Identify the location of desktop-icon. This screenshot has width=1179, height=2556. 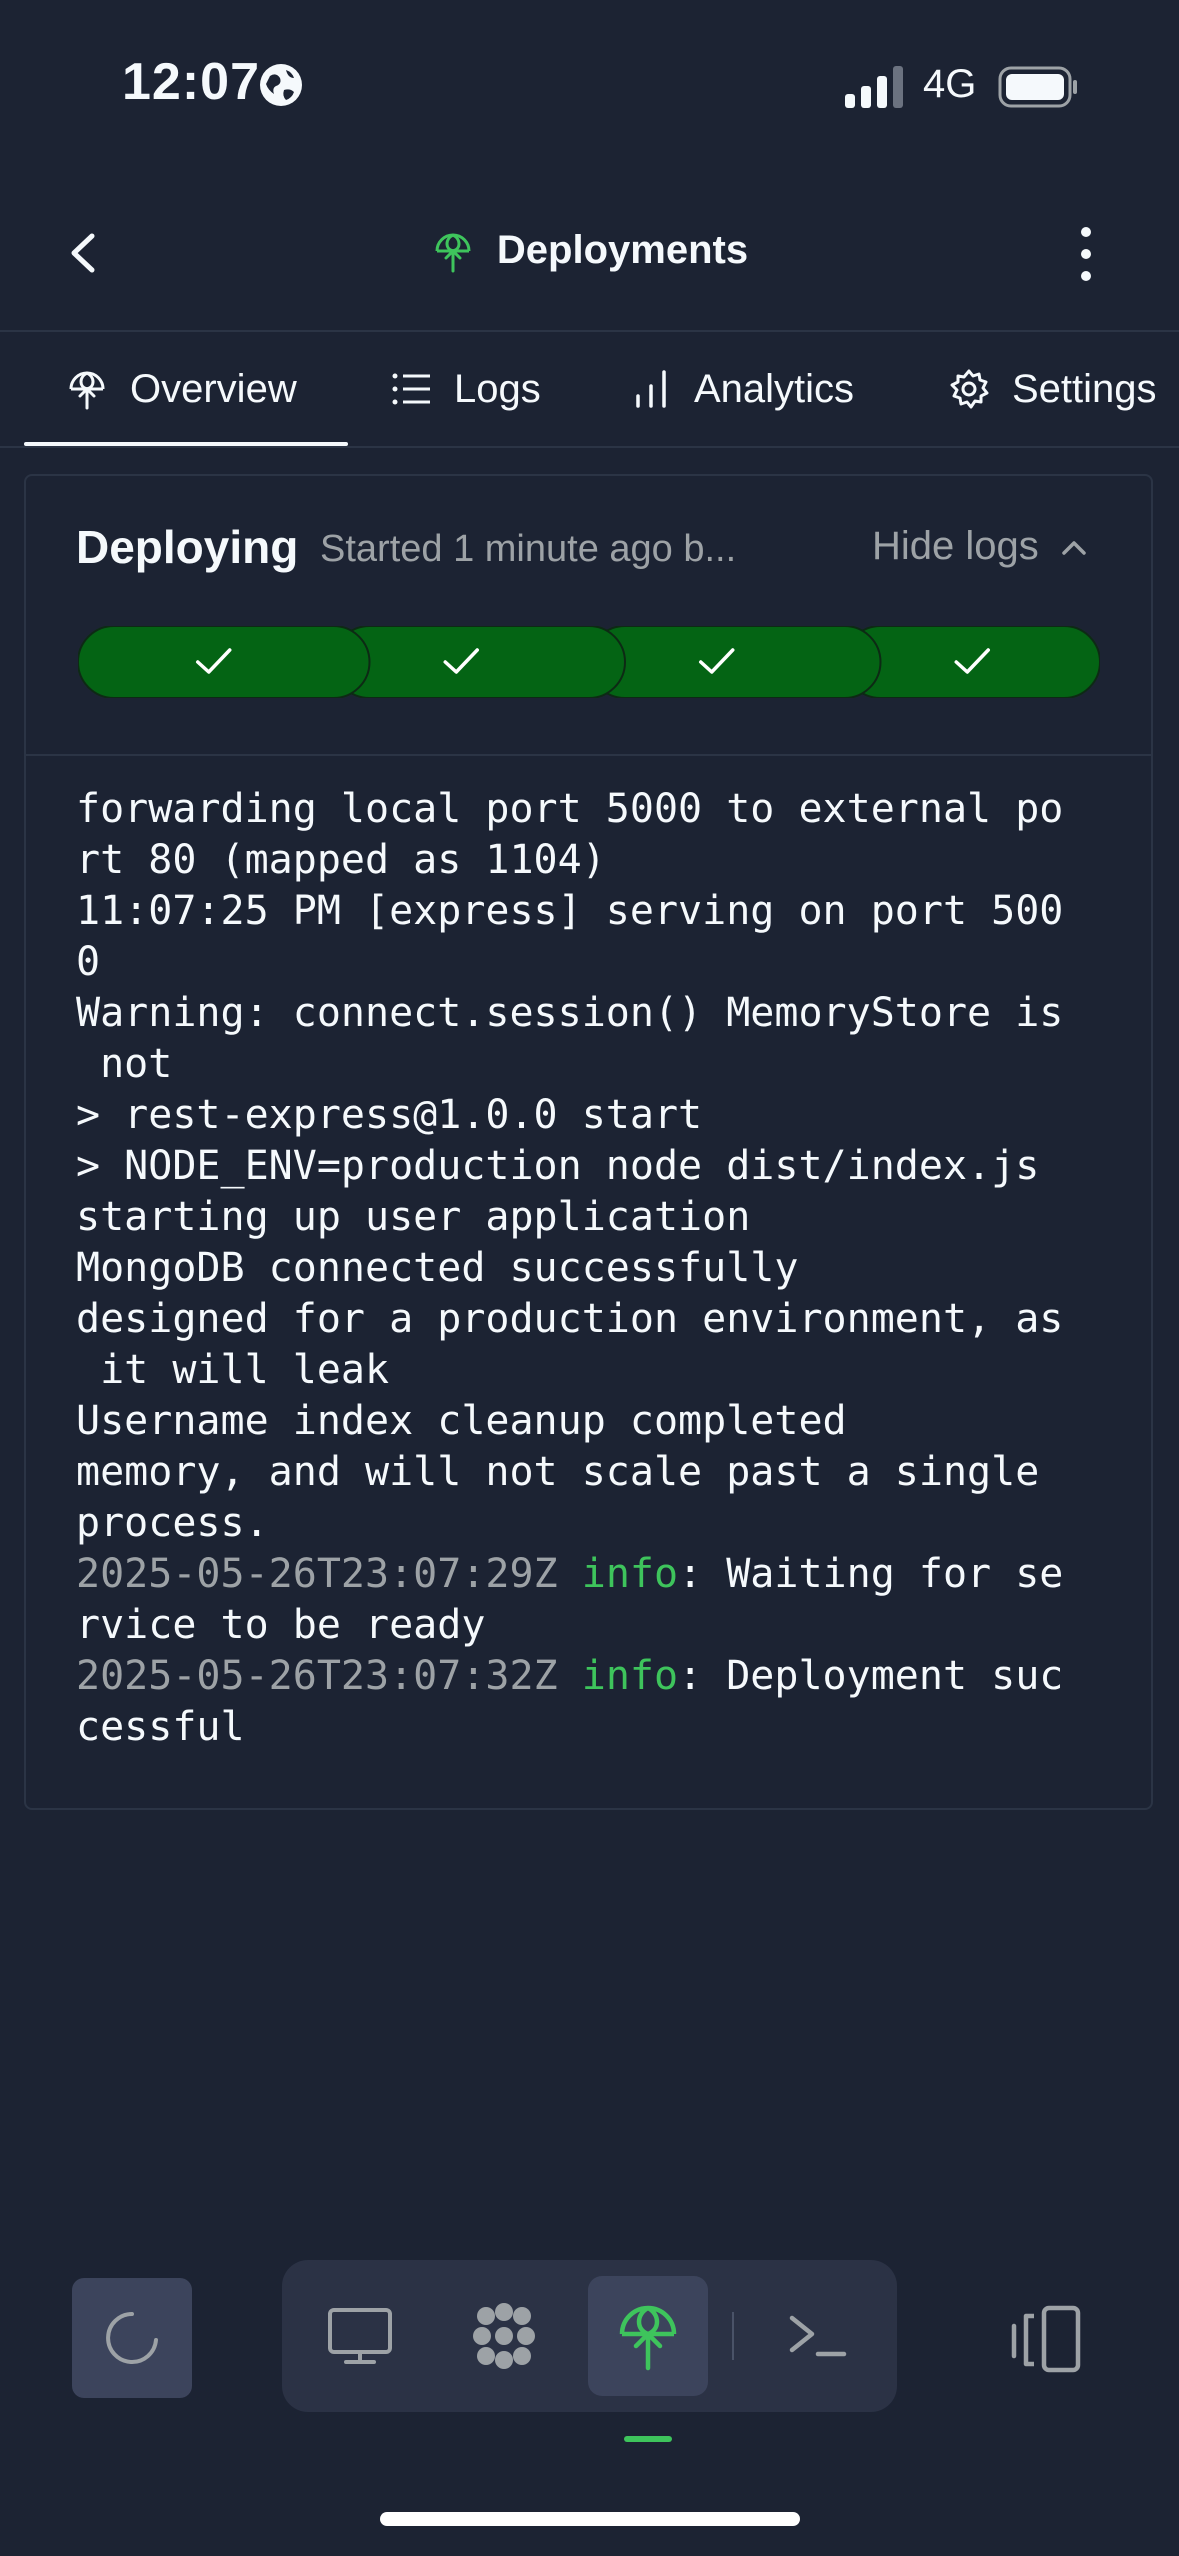
(360, 2336).